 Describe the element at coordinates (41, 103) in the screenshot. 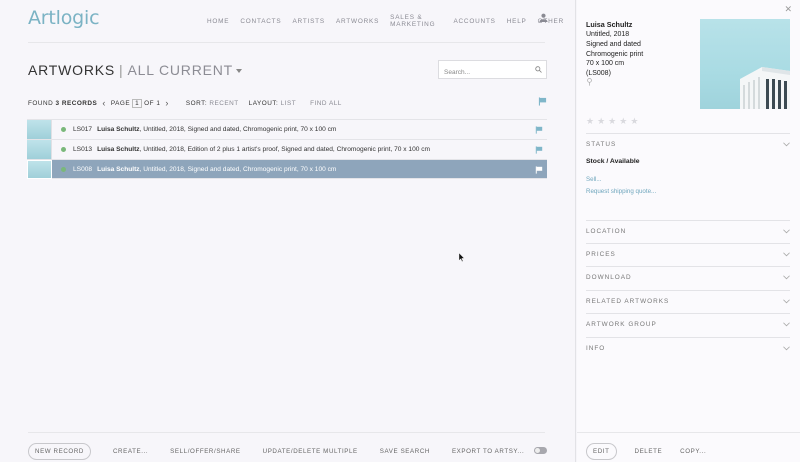

I see `found-label: FOUND` at that location.